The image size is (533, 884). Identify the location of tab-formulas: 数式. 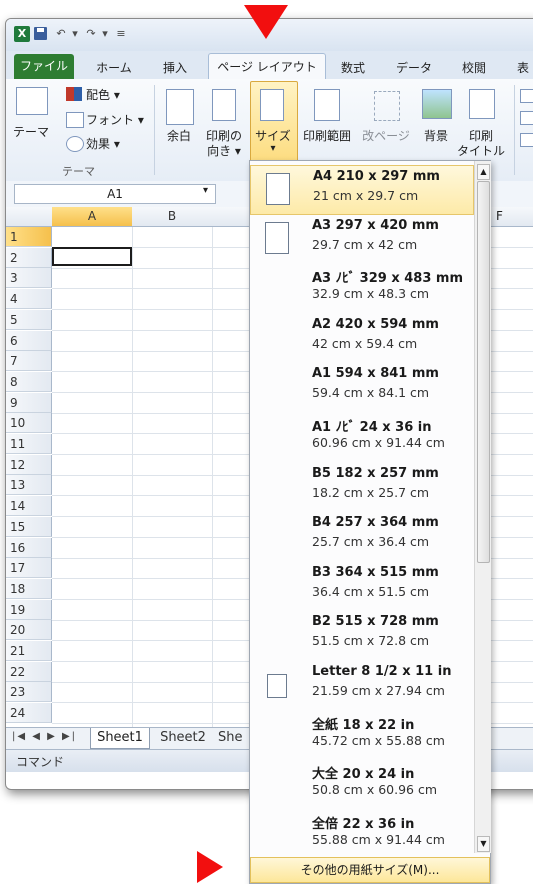
(353, 68).